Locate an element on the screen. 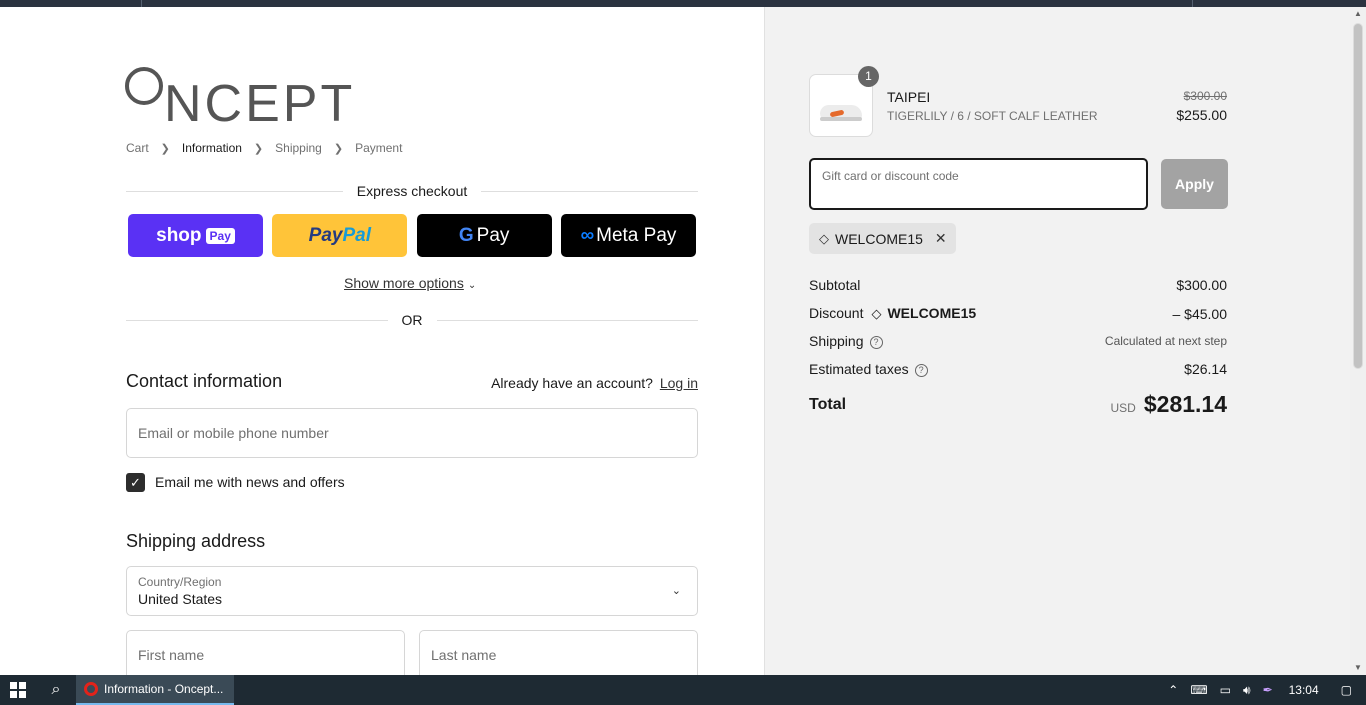  taxes-value: $26.14 is located at coordinates (1205, 369).